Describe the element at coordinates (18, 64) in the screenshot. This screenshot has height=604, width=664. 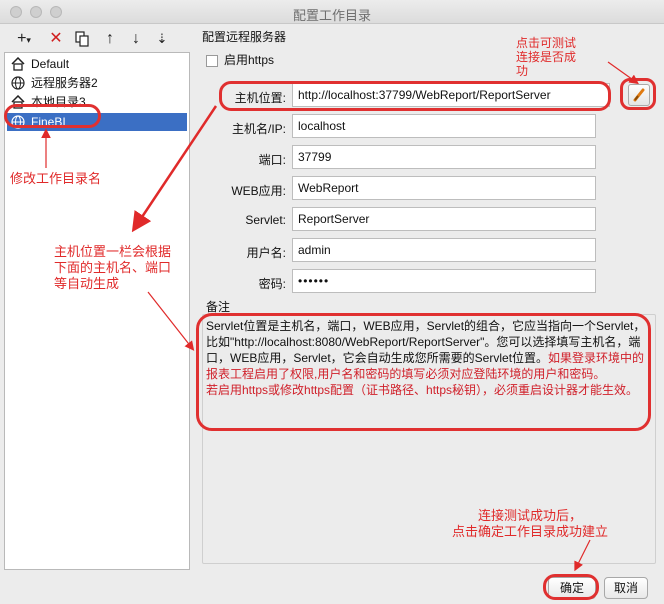
I see `home-icon` at that location.